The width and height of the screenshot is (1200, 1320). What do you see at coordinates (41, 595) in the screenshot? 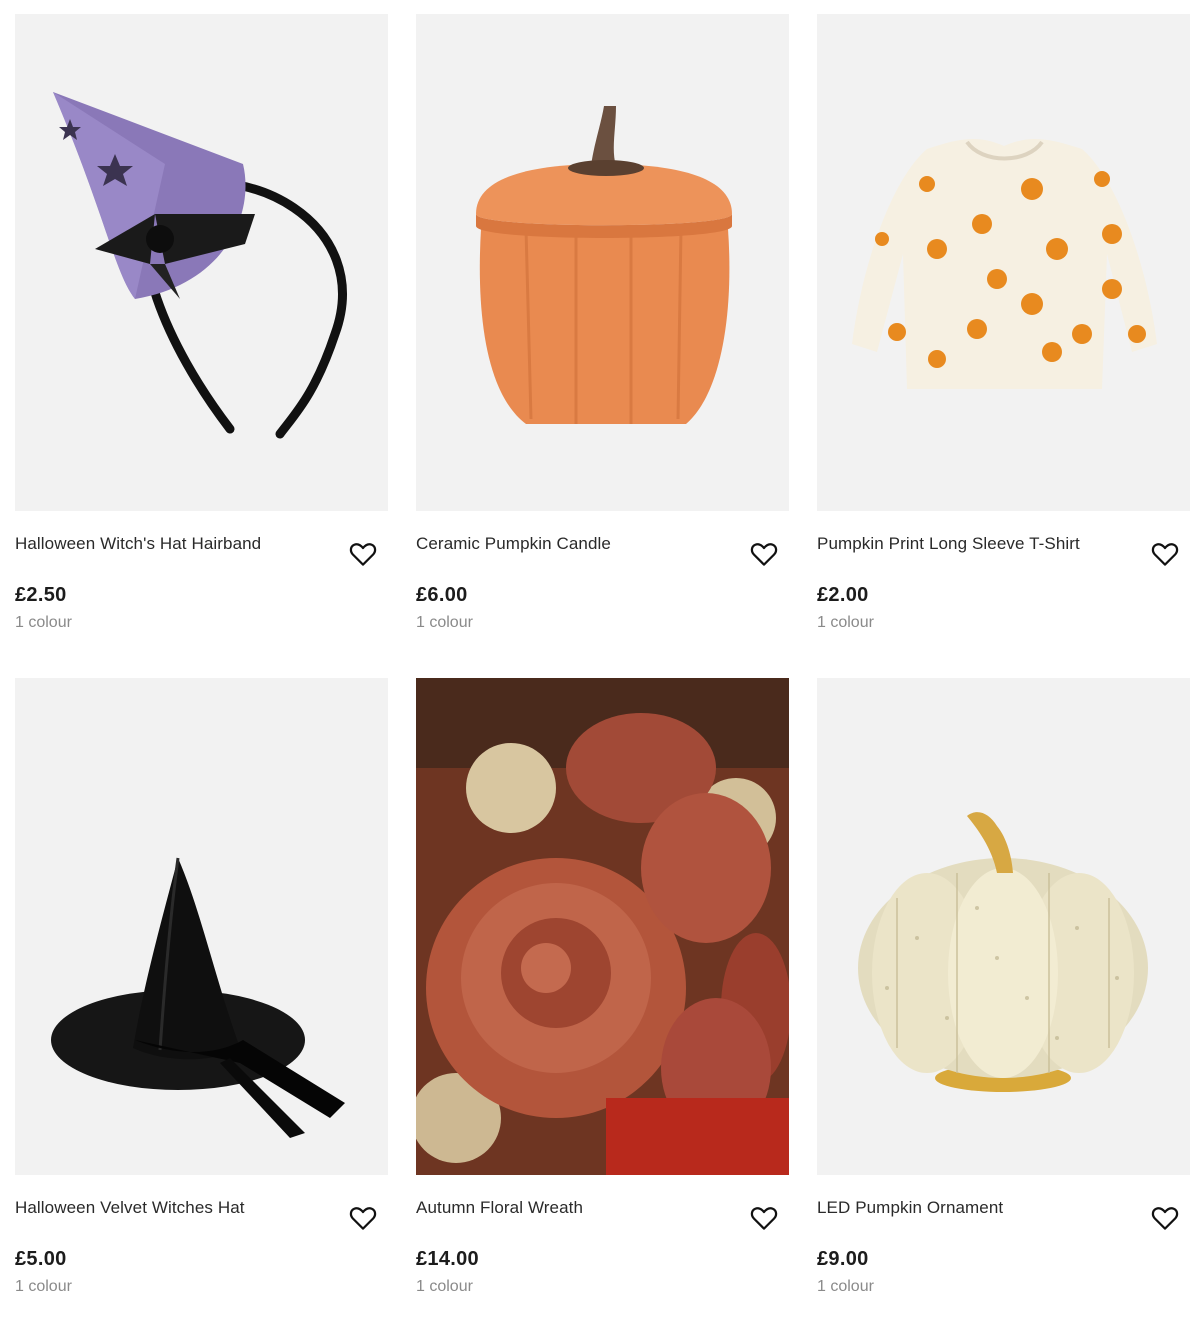
I see `product-price: £2.50` at bounding box center [41, 595].